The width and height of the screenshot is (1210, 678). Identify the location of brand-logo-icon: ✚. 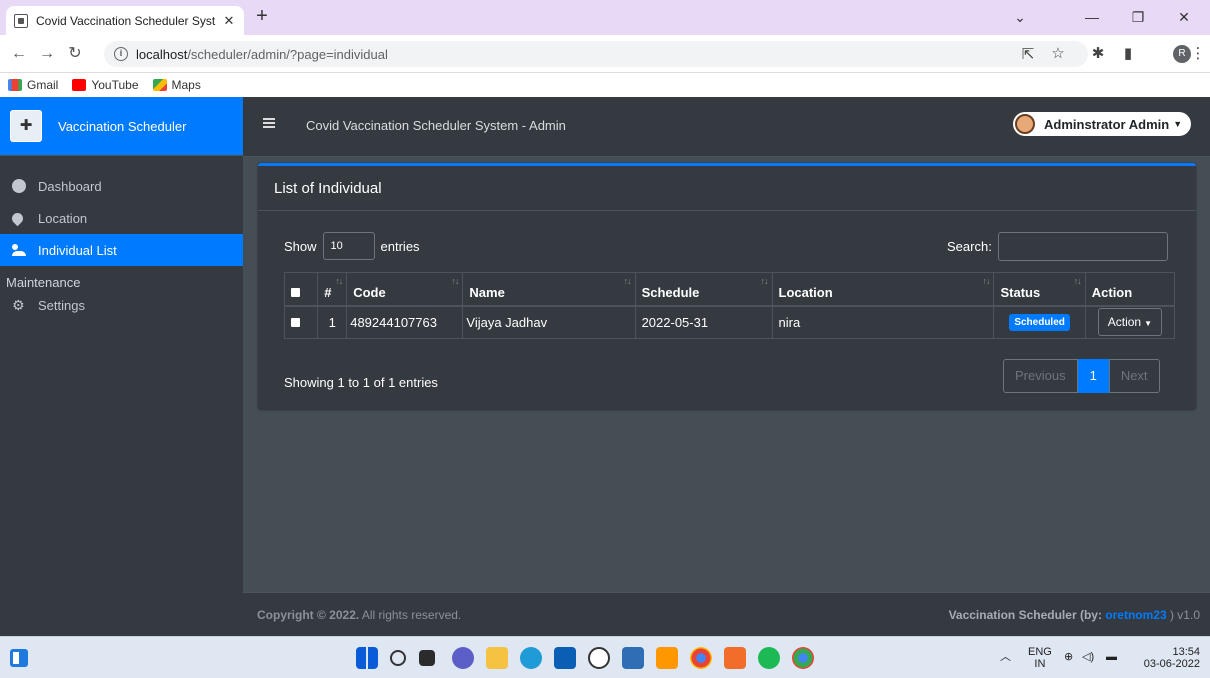
(26, 126).